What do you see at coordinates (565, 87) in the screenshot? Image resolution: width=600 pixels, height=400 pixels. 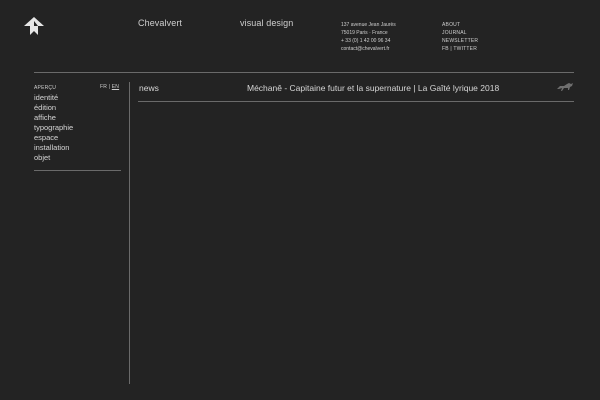 I see `horse-icon` at bounding box center [565, 87].